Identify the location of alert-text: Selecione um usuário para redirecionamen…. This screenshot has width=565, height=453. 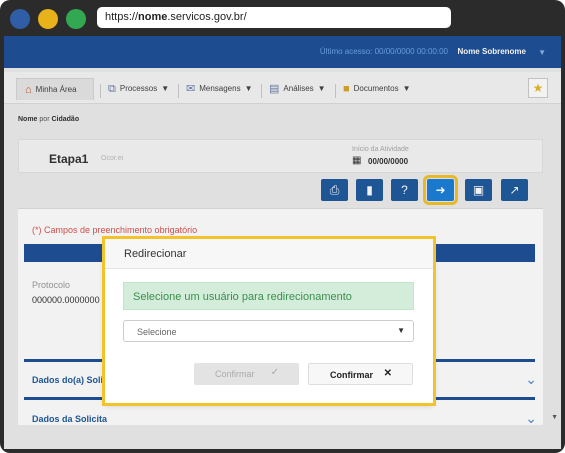
(242, 297).